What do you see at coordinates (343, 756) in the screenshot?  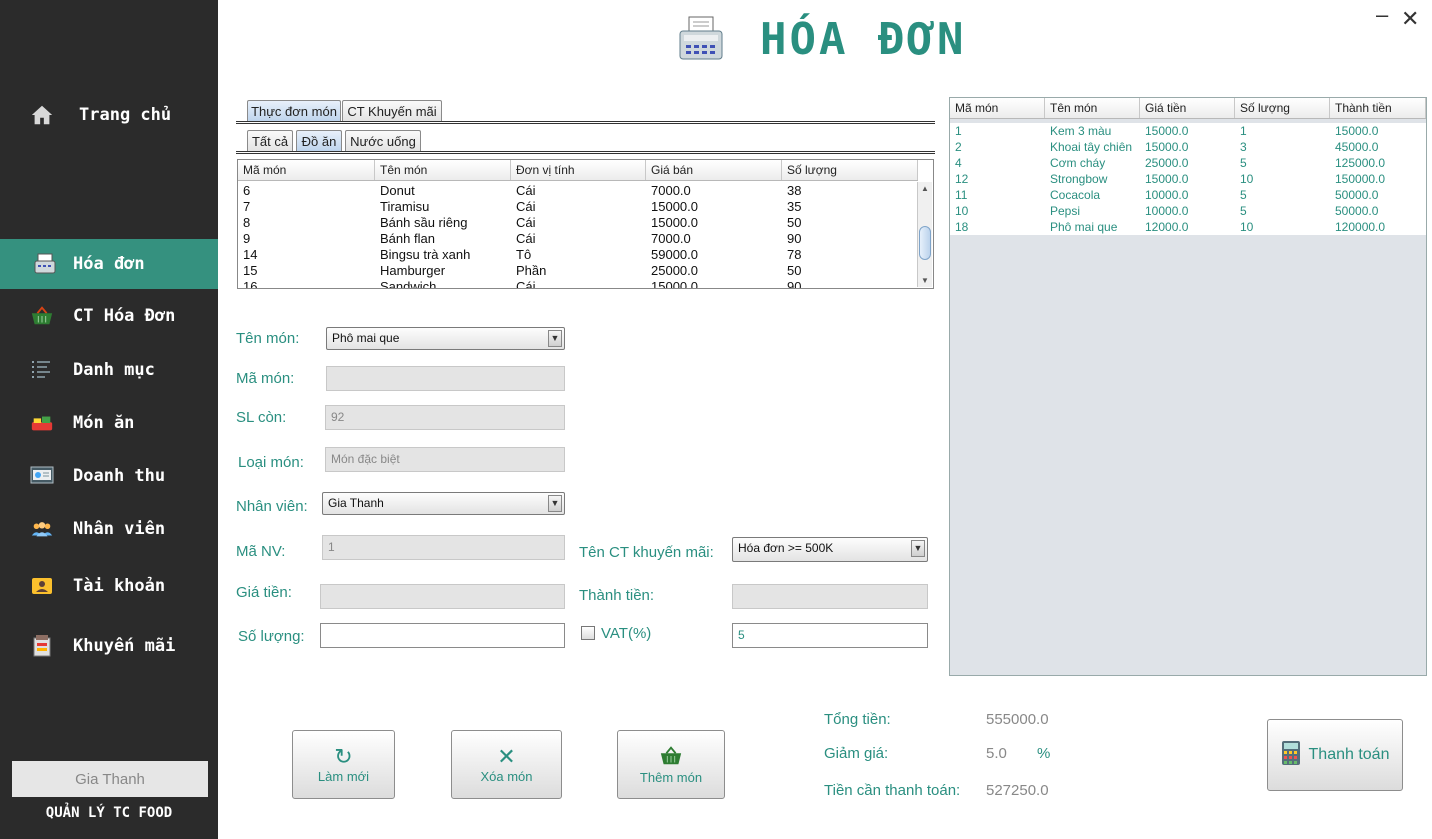 I see `refresh-icon: ↻` at bounding box center [343, 756].